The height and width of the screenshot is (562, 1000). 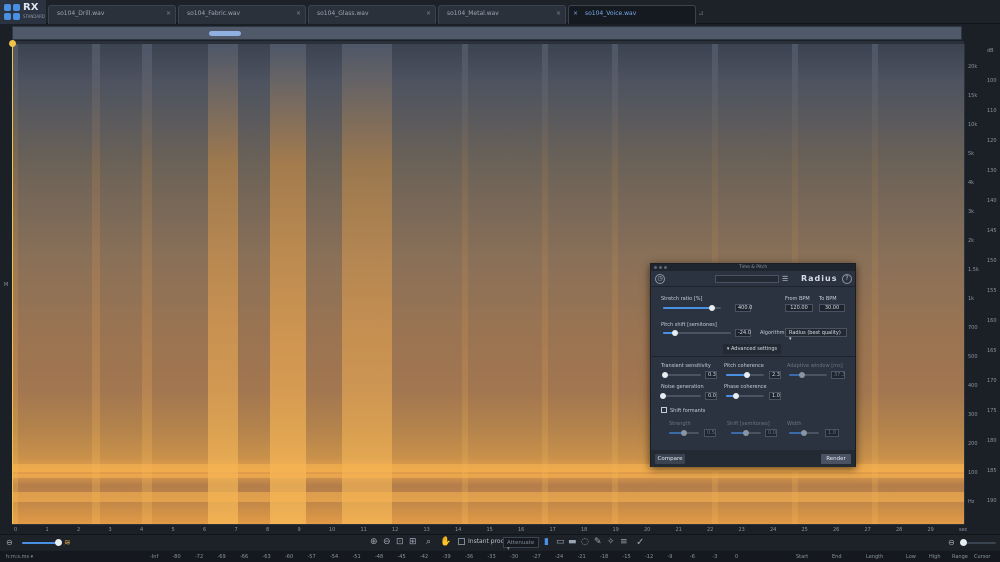 I want to click on tab-label: so104_Metal.wav, so click(x=473, y=13).